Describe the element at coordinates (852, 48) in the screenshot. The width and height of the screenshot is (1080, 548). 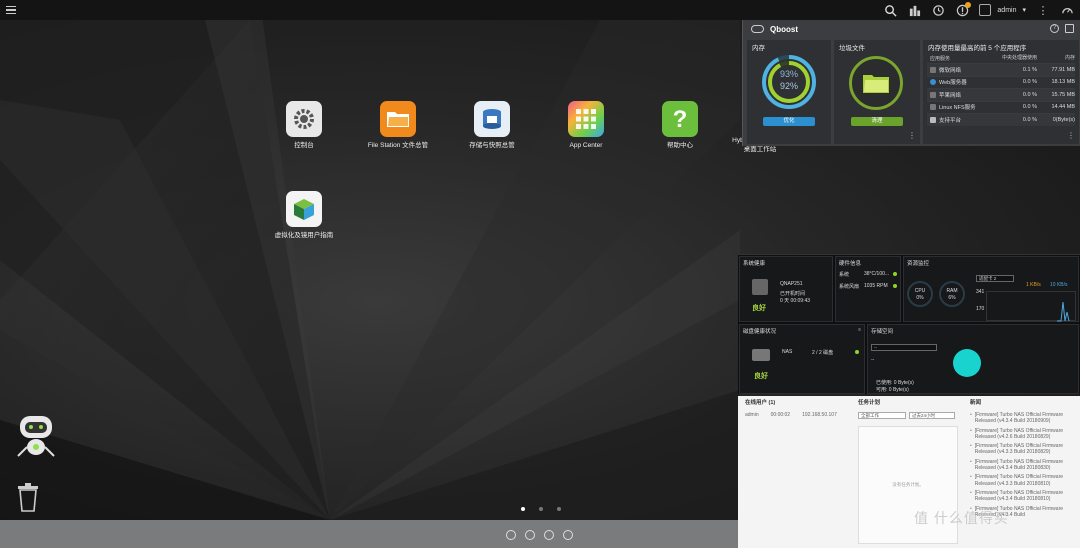
I see `junk-label: 垃圾文件` at that location.